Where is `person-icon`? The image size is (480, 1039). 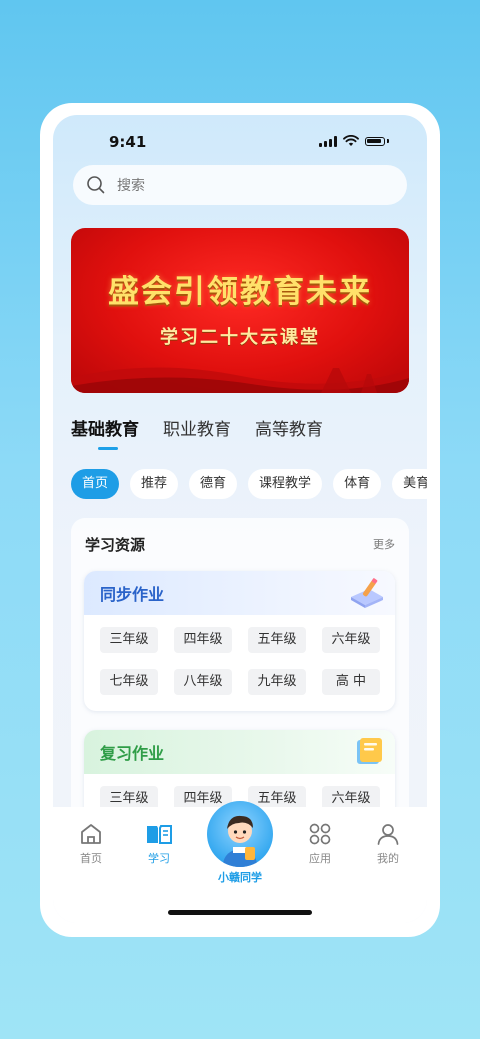 person-icon is located at coordinates (388, 834).